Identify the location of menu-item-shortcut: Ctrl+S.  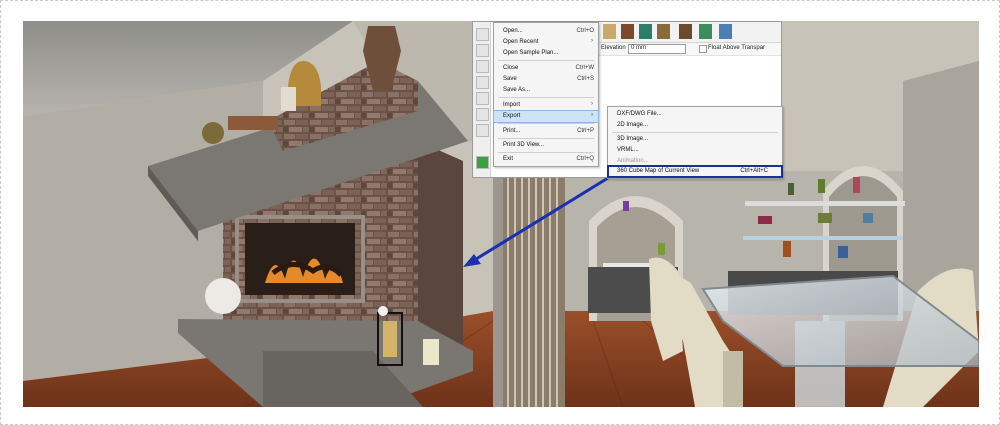
(585, 79).